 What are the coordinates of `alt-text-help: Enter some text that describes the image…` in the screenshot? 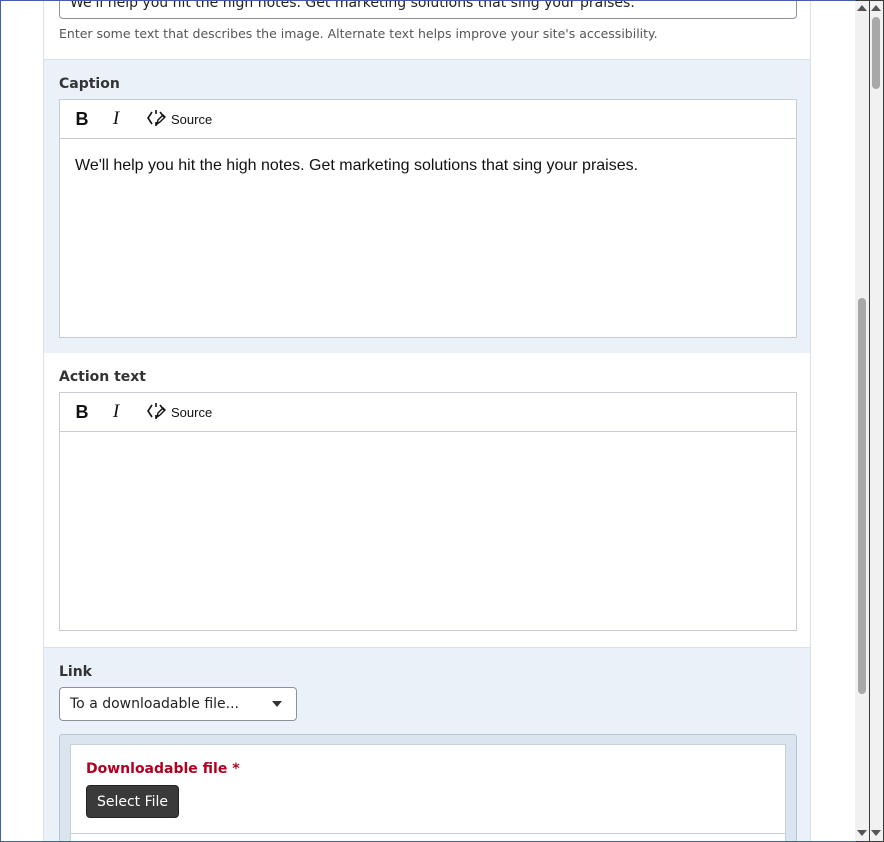 It's located at (358, 33).